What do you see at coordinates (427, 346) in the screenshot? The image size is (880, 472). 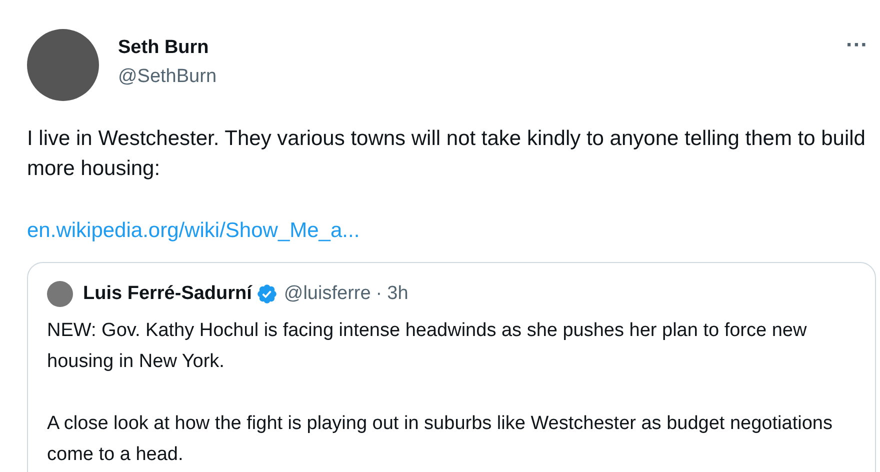 I see `quoted-tweet-text: NEW: Gov. Kathy Hochul is facing intense headwinds as she pushes her plan to force new housing in New York.` at bounding box center [427, 346].